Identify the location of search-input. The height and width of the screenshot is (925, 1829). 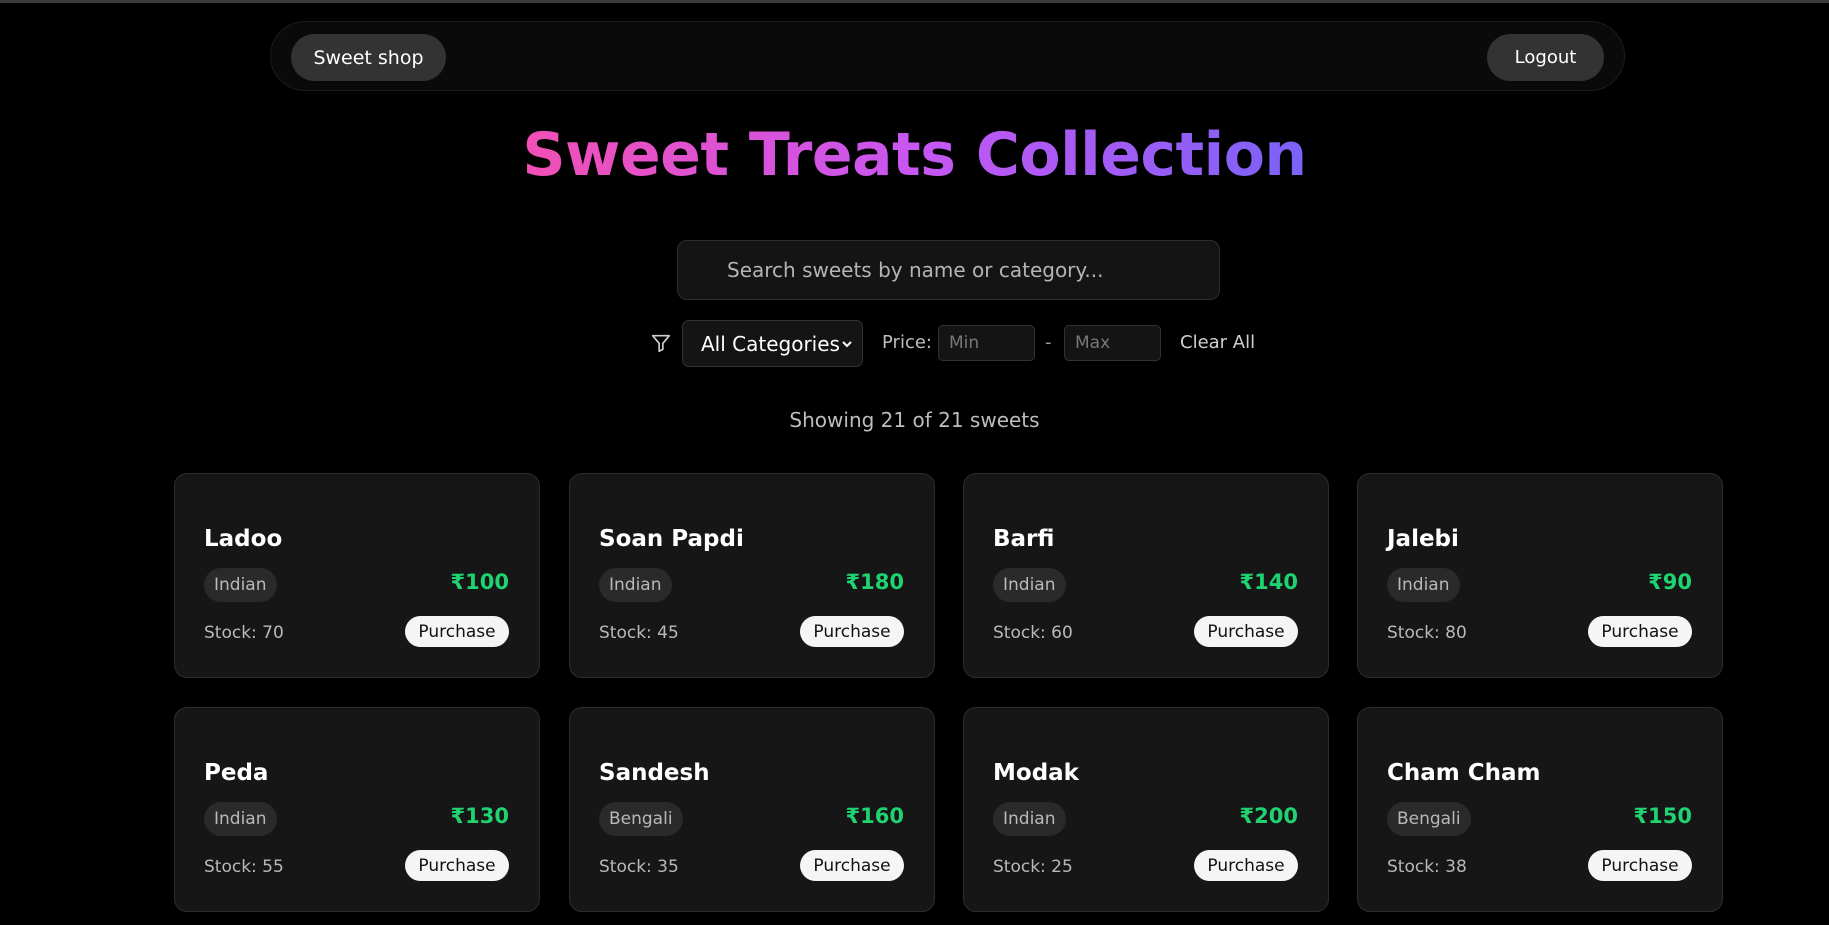
(948, 270).